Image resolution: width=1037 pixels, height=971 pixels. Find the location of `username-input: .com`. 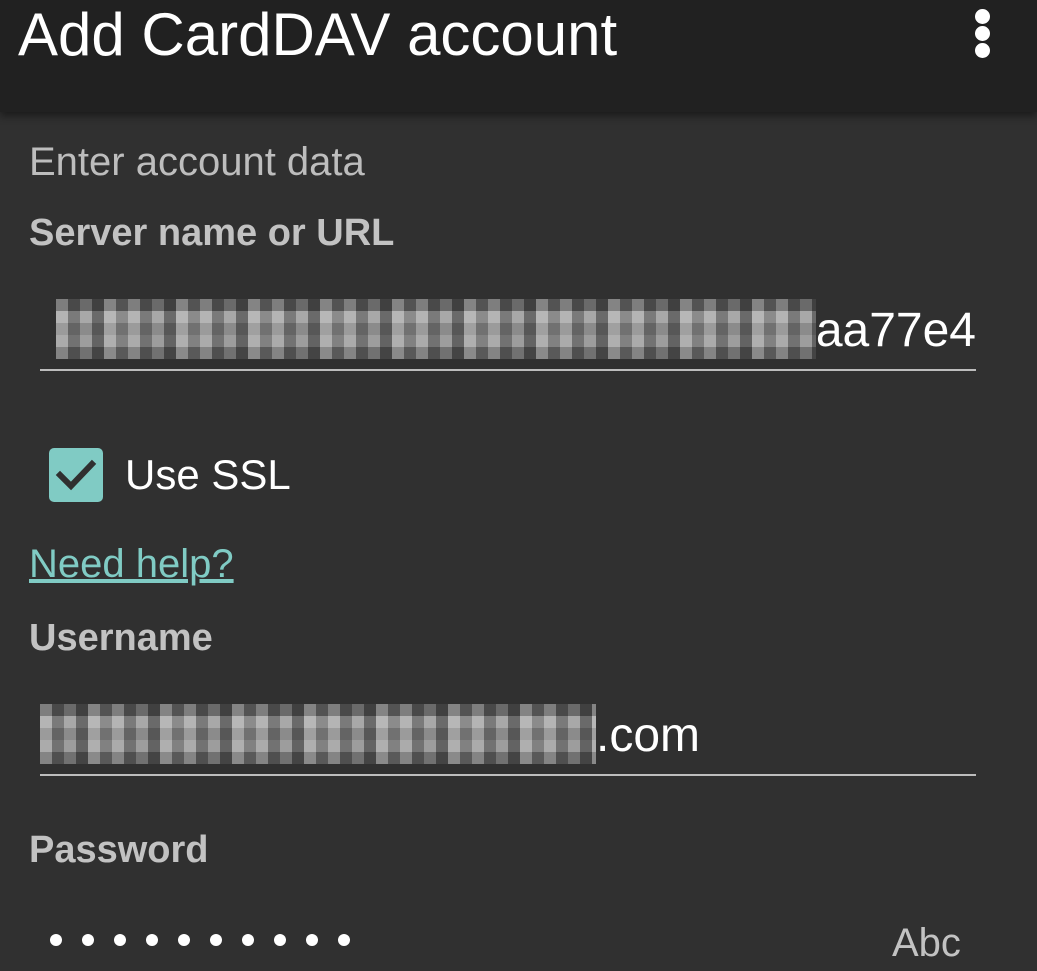

username-input: .com is located at coordinates (508, 735).